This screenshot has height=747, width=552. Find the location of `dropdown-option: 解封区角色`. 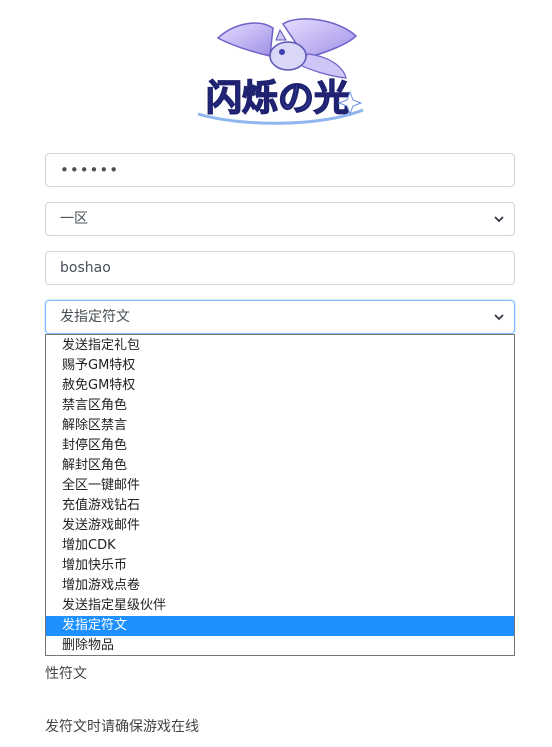

dropdown-option: 解封区角色 is located at coordinates (280, 466).